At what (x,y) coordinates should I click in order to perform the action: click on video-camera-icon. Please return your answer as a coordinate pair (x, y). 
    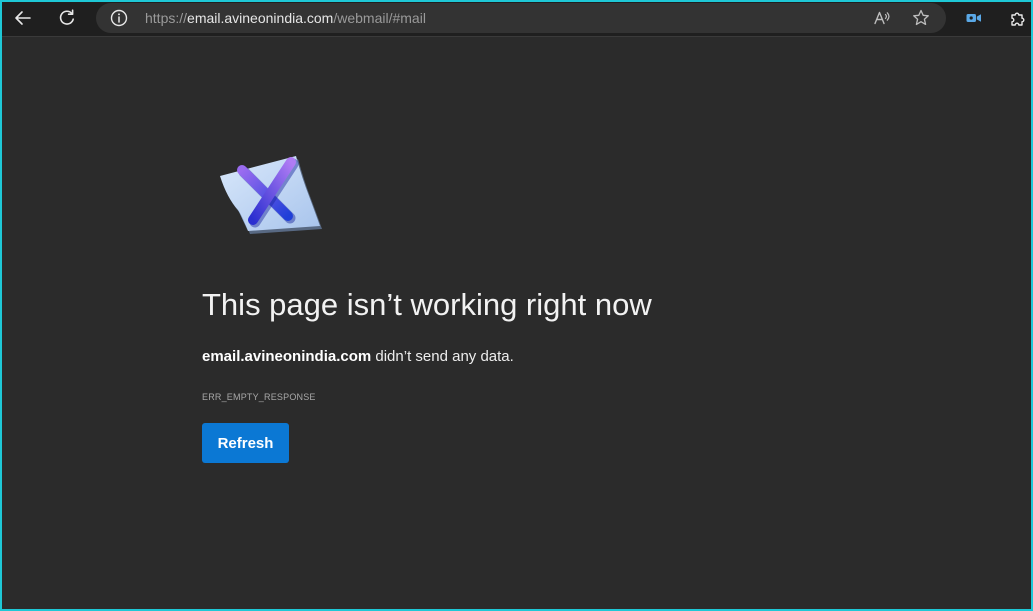
    Looking at the image, I should click on (973, 18).